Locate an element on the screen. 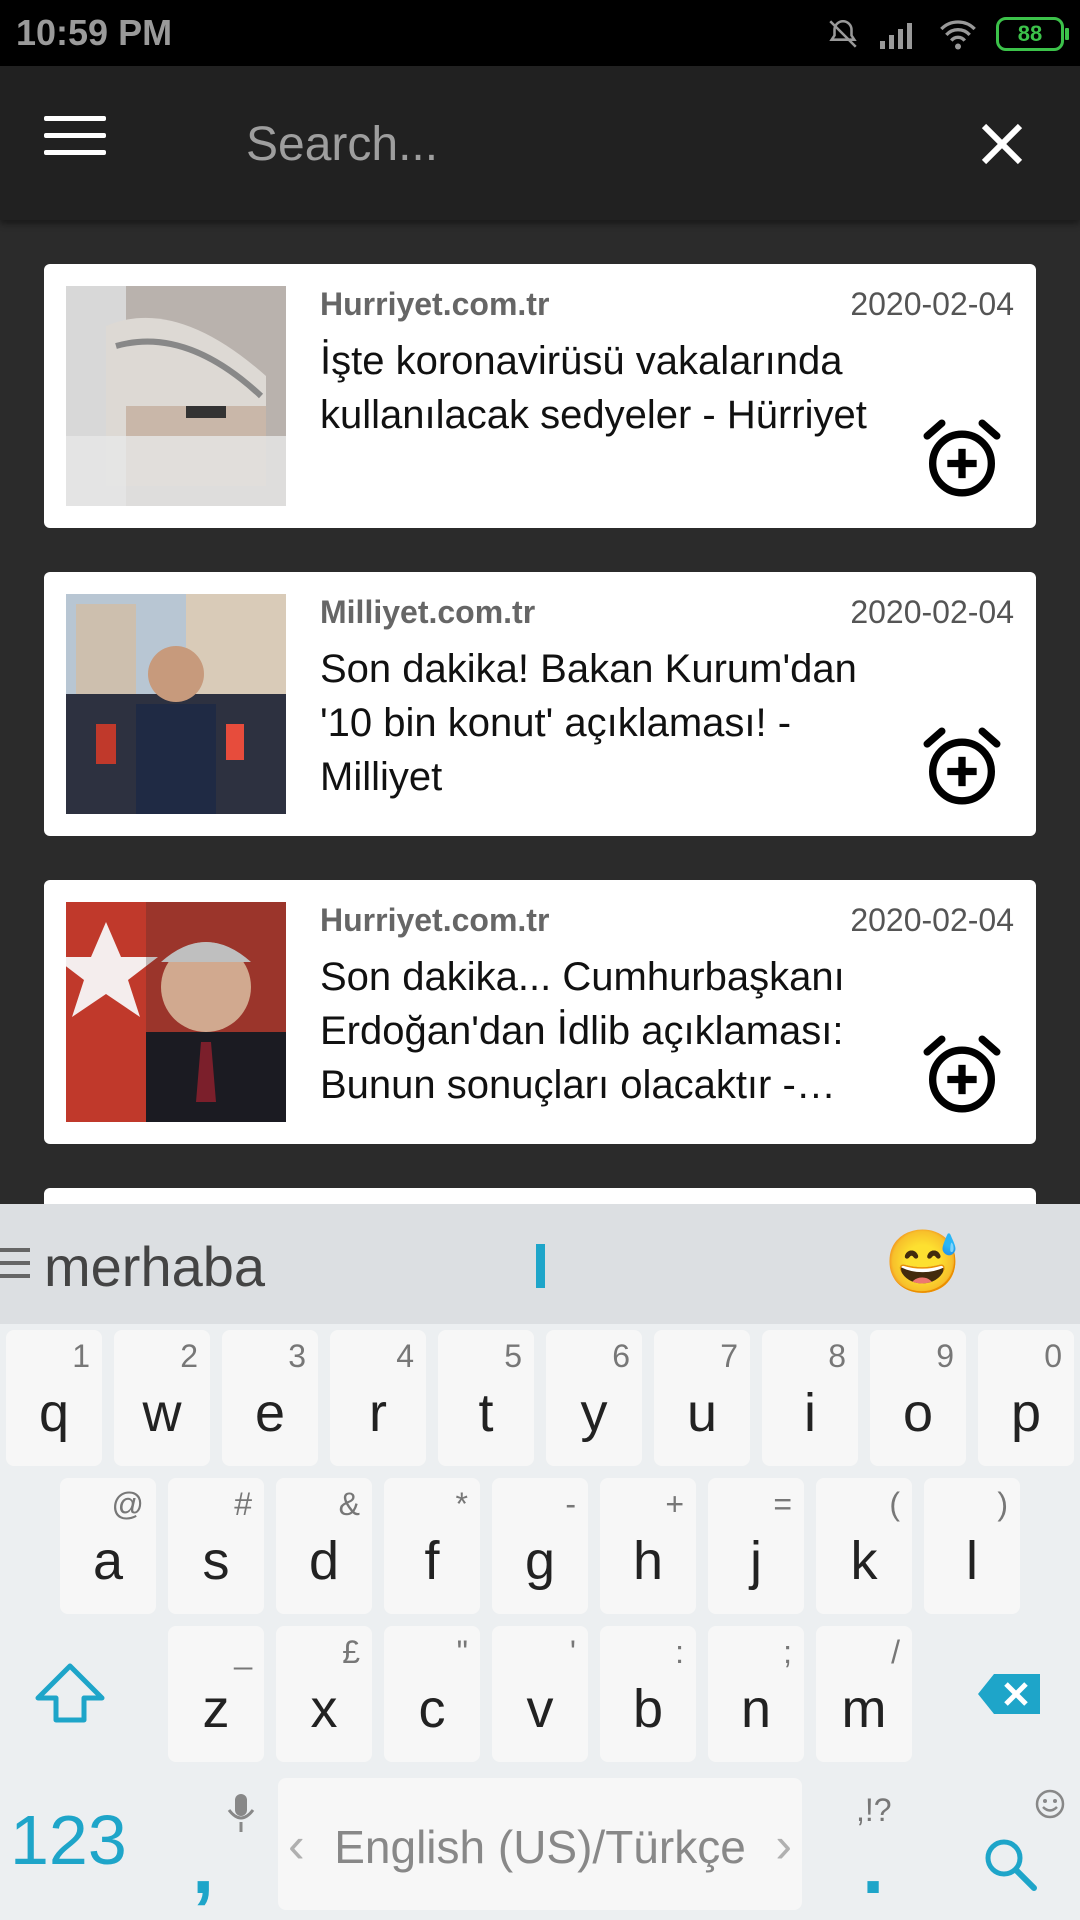  key-c: " c is located at coordinates (432, 1694).